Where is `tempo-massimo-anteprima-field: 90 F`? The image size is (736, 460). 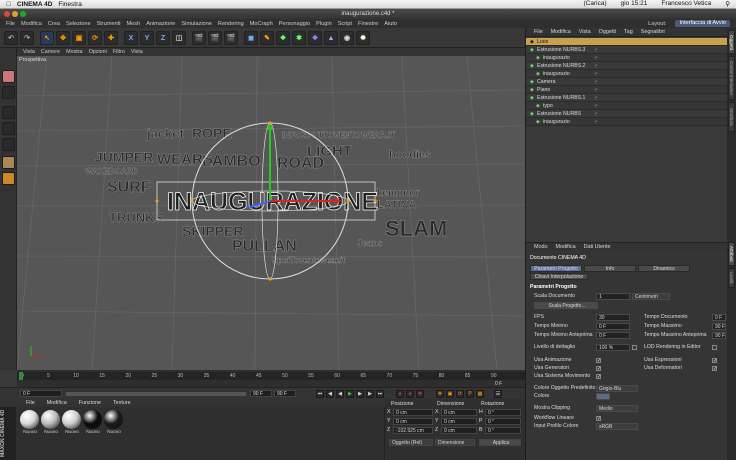
tempo-massimo-anteprima-field: 90 F is located at coordinates (719, 335).